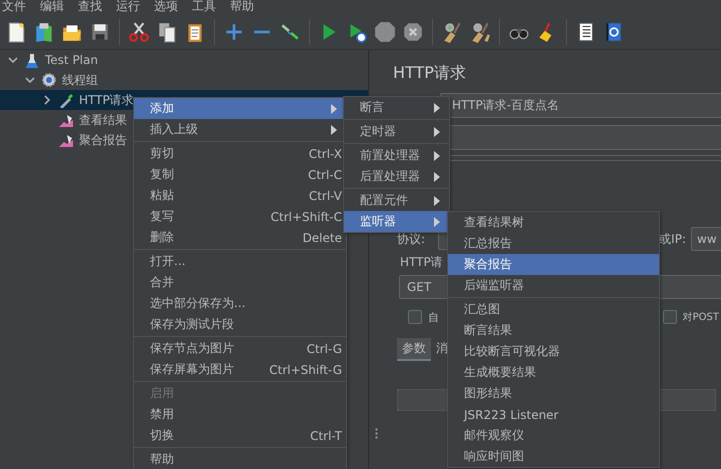 The height and width of the screenshot is (469, 721). I want to click on panel-title: HTTP请求, so click(429, 73).